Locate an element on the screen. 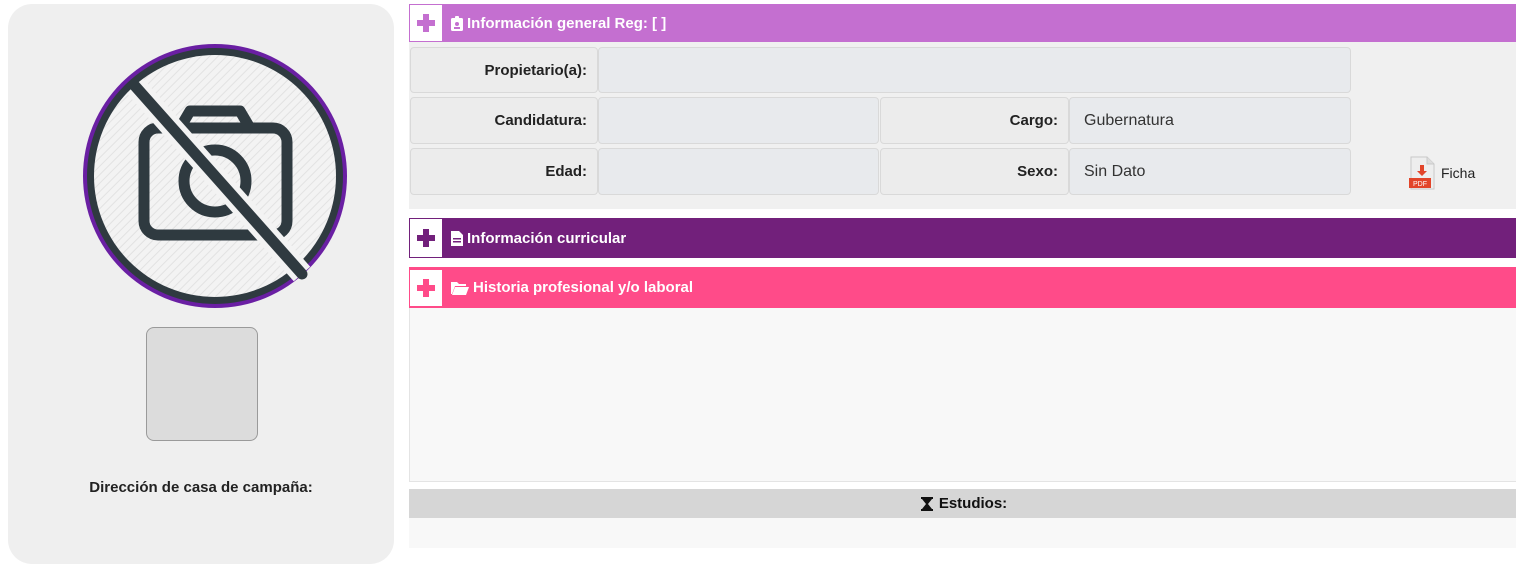  curricular-section: Información curricular is located at coordinates (962, 238).